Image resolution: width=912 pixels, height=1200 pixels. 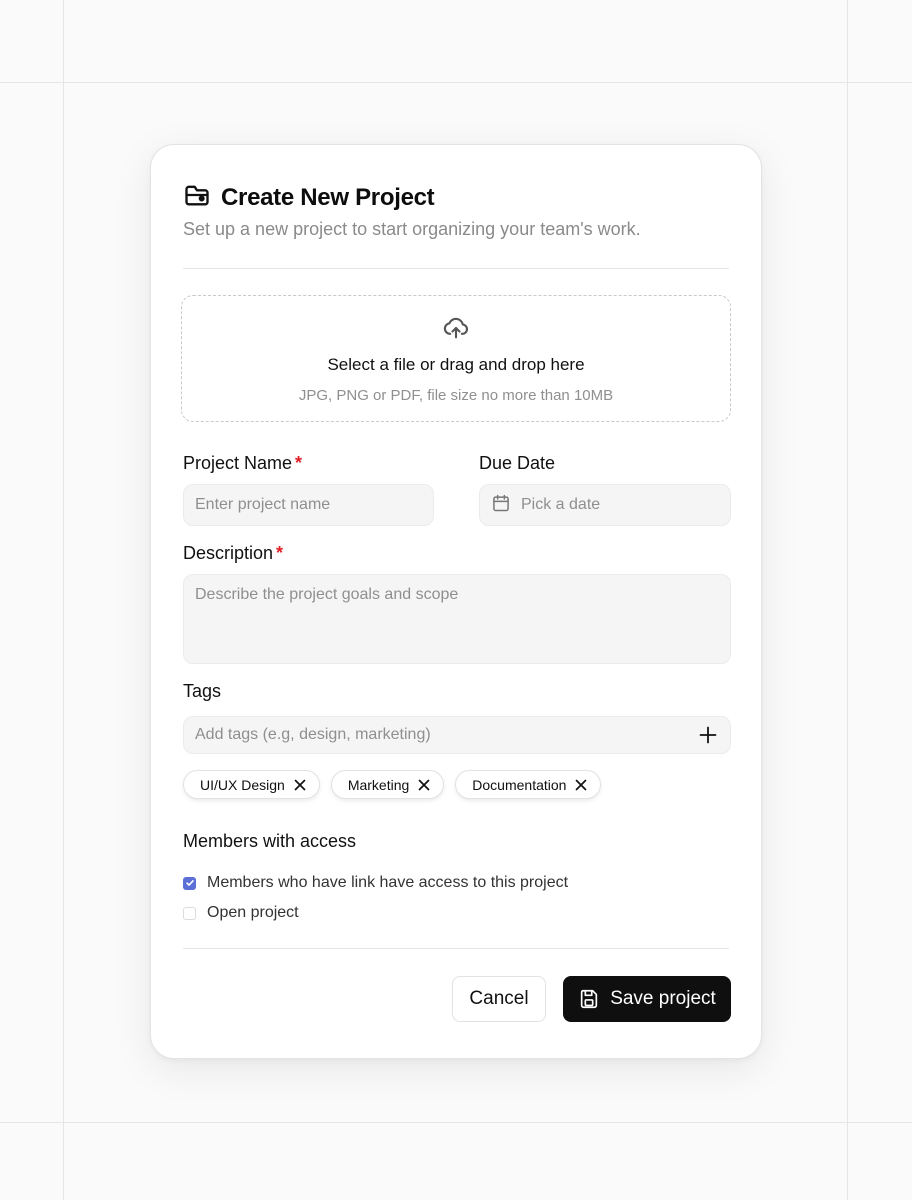 I want to click on dialog-header: Create New Project, so click(x=309, y=197).